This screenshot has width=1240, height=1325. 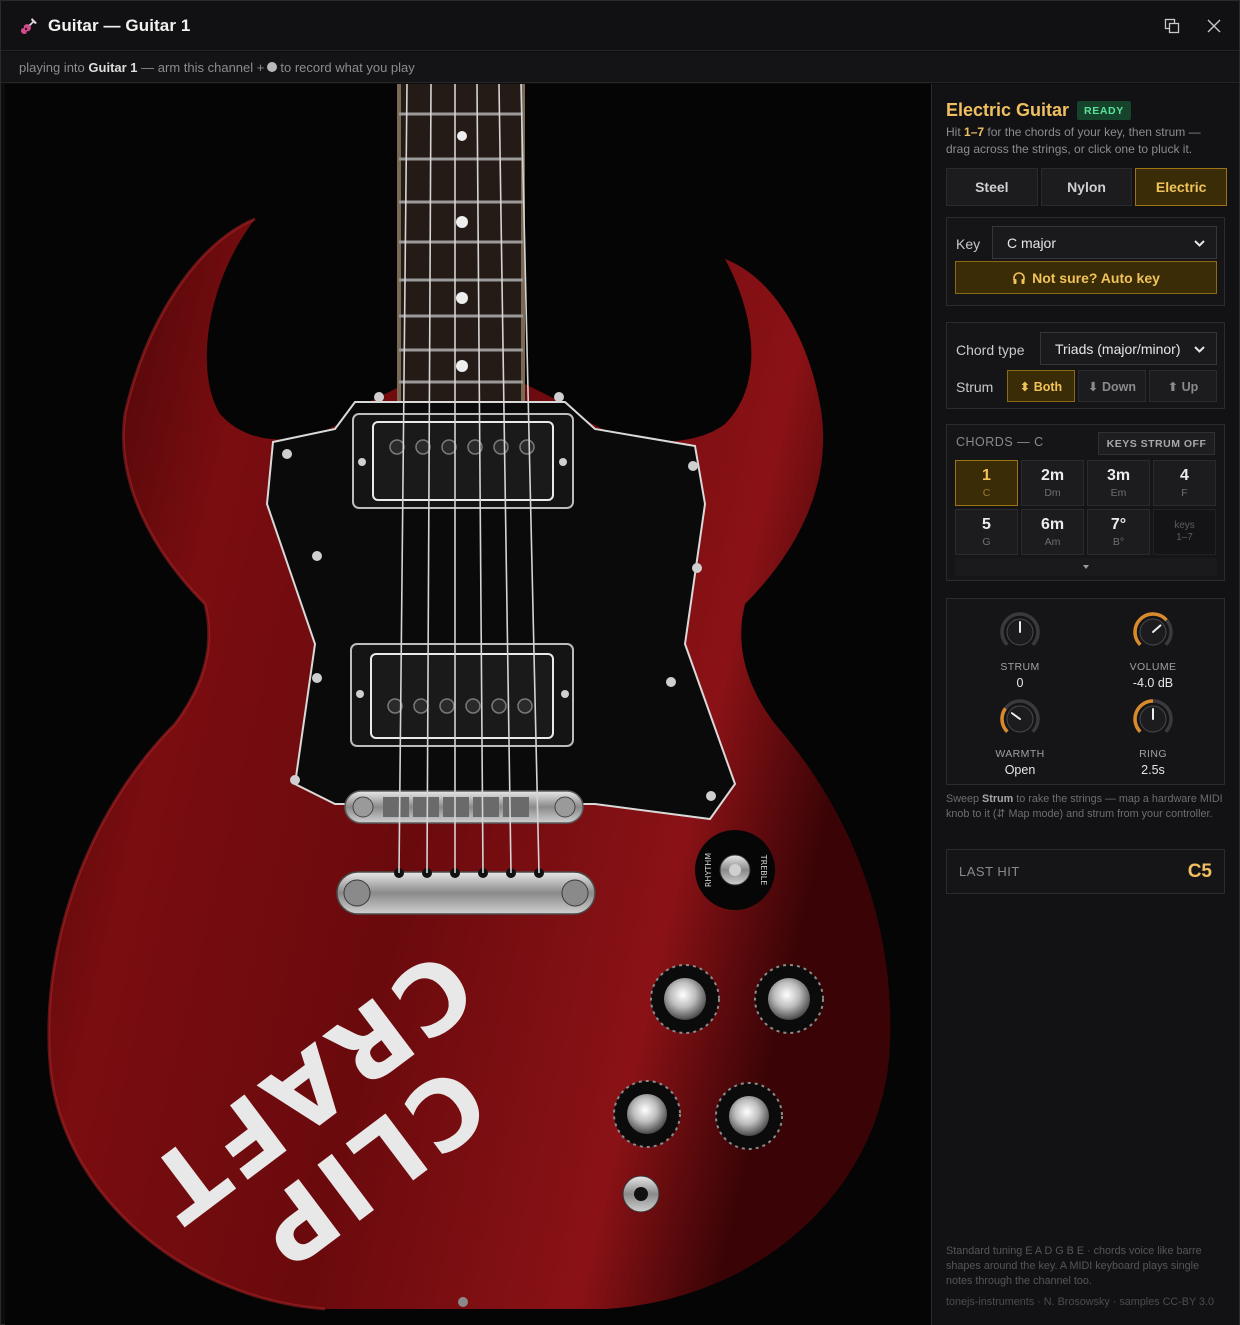 I want to click on warmth-knob, so click(x=1020, y=719).